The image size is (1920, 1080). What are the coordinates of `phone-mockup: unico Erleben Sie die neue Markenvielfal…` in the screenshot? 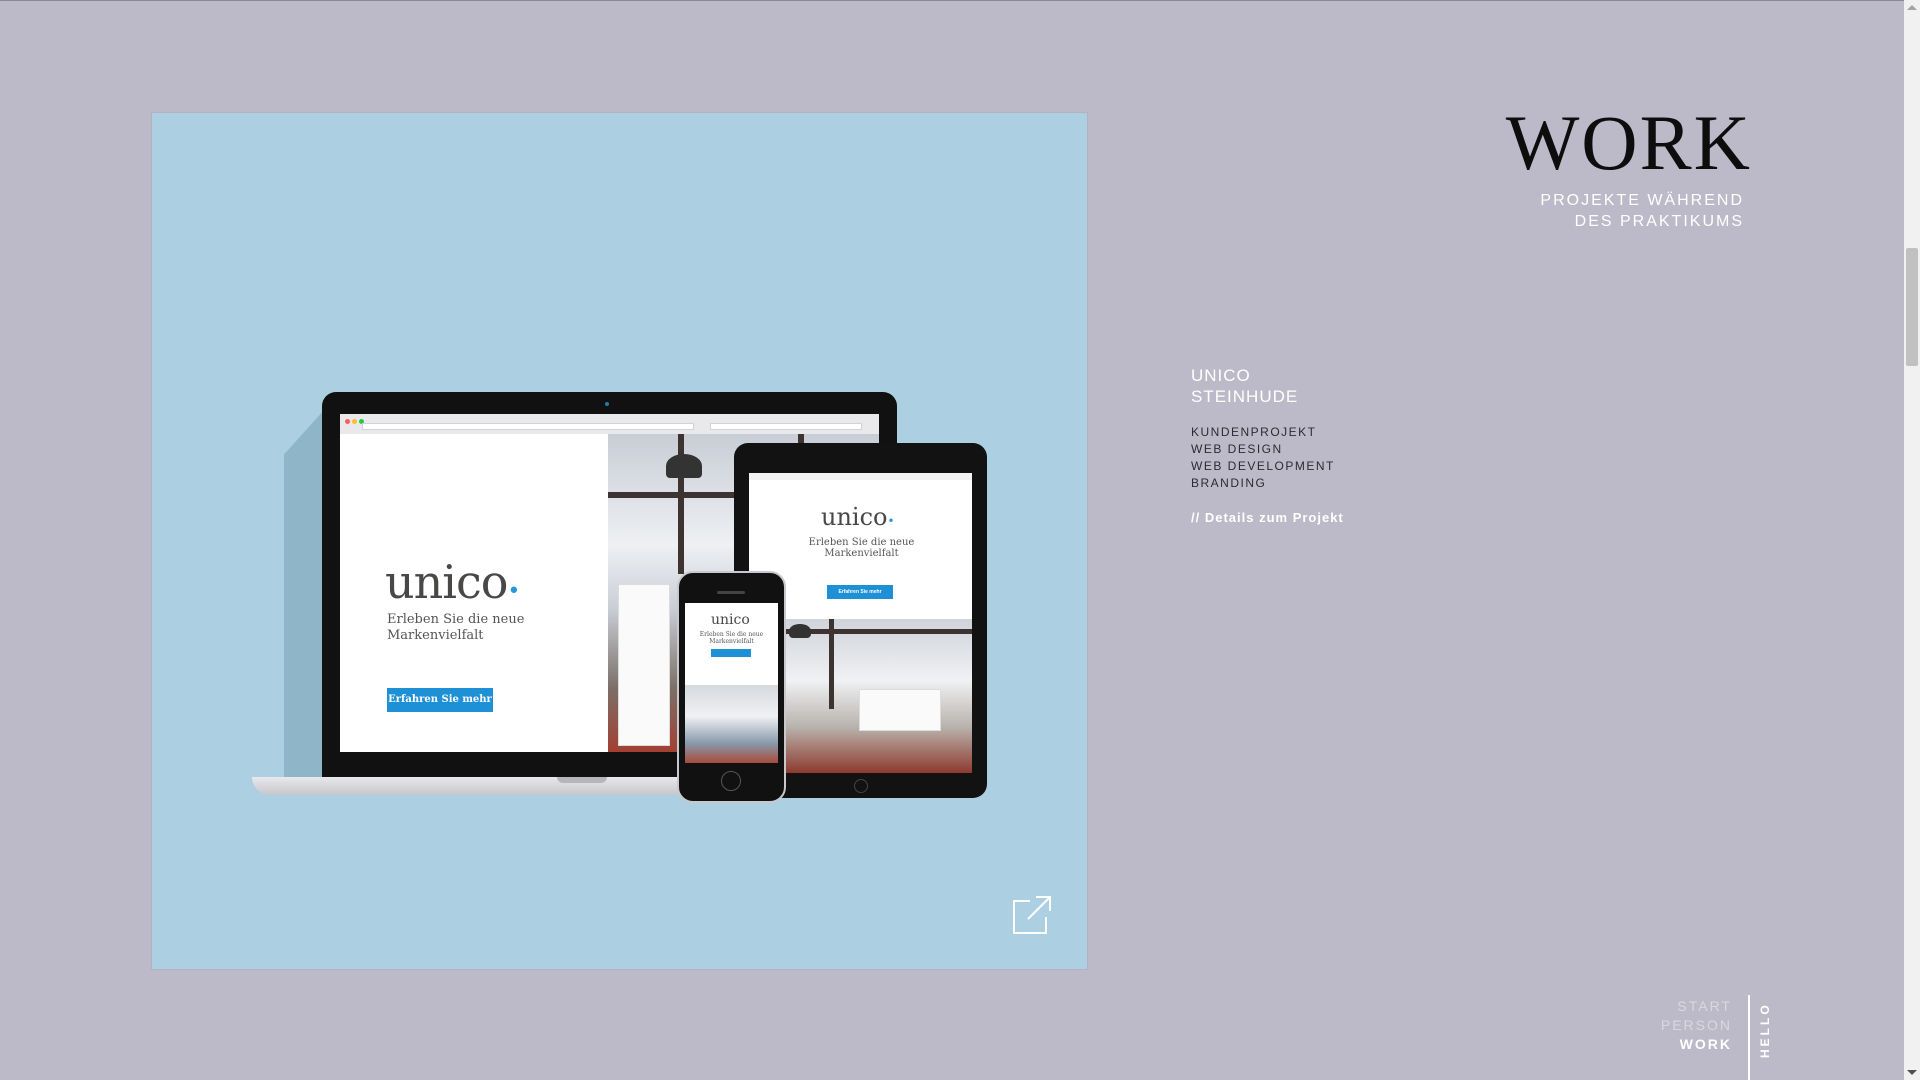 It's located at (731, 687).